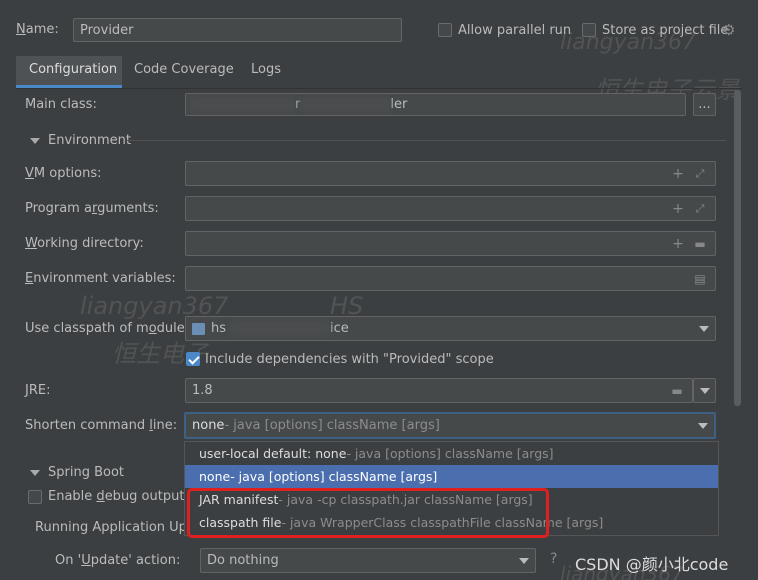 This screenshot has height=580, width=758. Describe the element at coordinates (435, 104) in the screenshot. I see `main-class-field: r ler` at that location.